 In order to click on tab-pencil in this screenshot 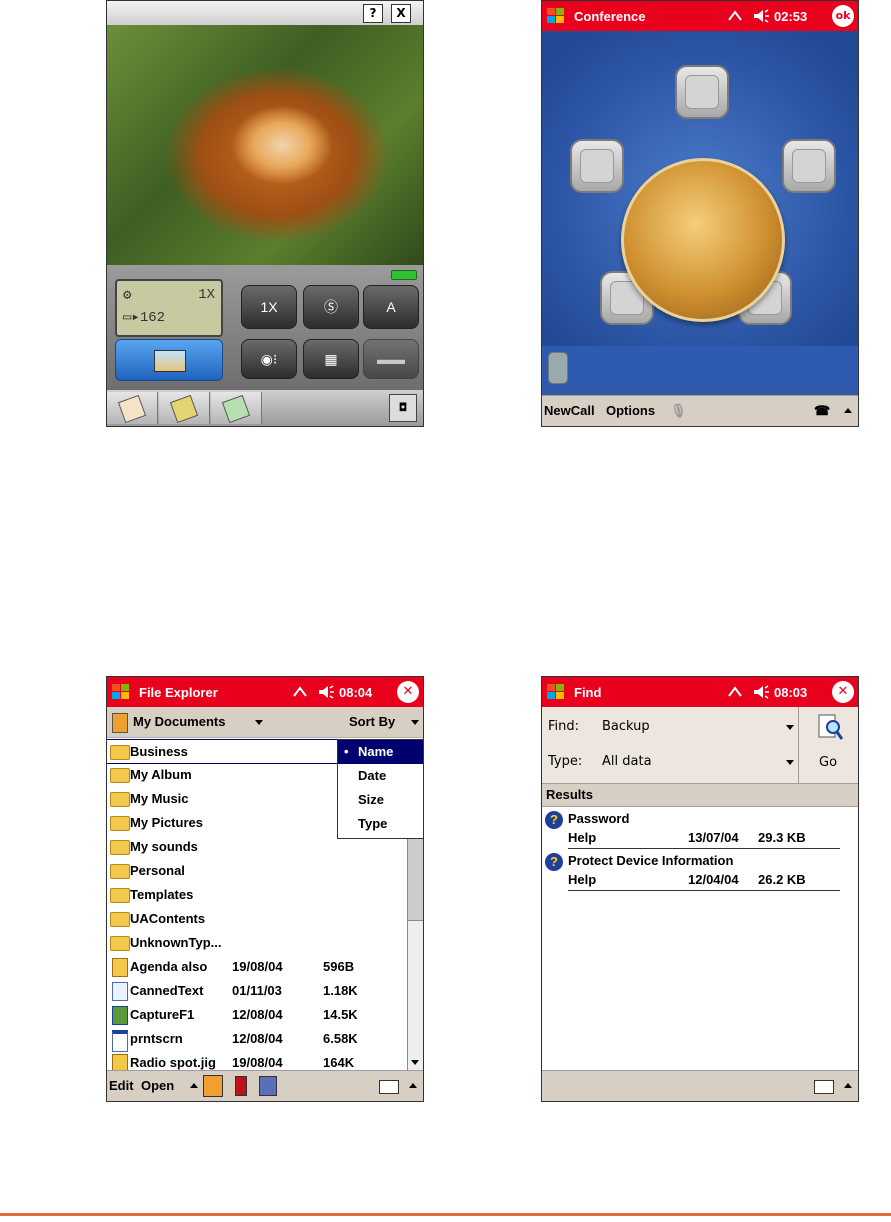, I will do `click(184, 408)`.